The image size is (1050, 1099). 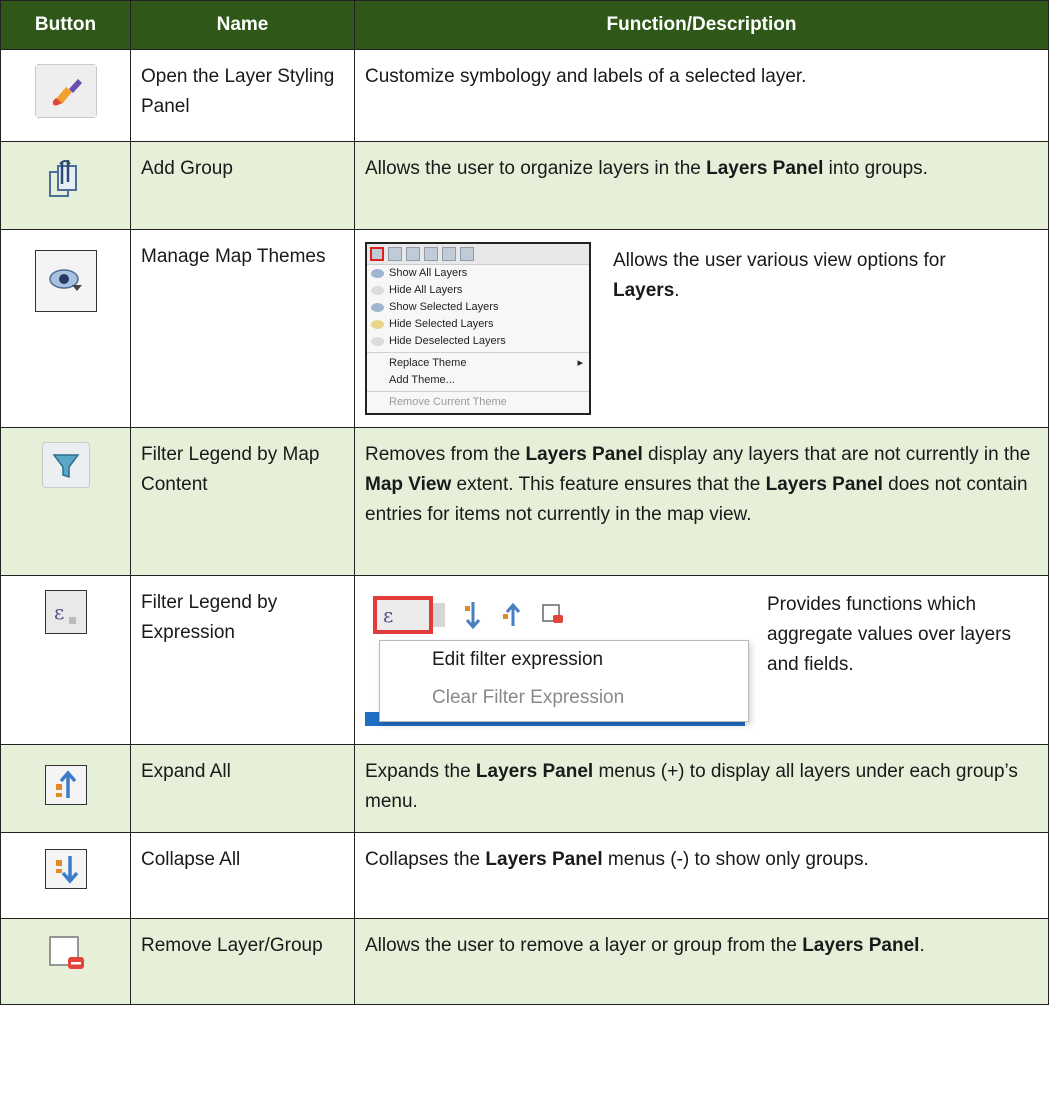 What do you see at coordinates (478, 363) in the screenshot?
I see `menu-item: Replace Theme ▸` at bounding box center [478, 363].